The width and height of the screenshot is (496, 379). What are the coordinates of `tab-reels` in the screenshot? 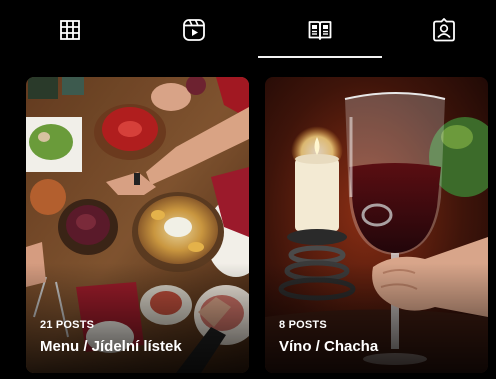 It's located at (194, 30).